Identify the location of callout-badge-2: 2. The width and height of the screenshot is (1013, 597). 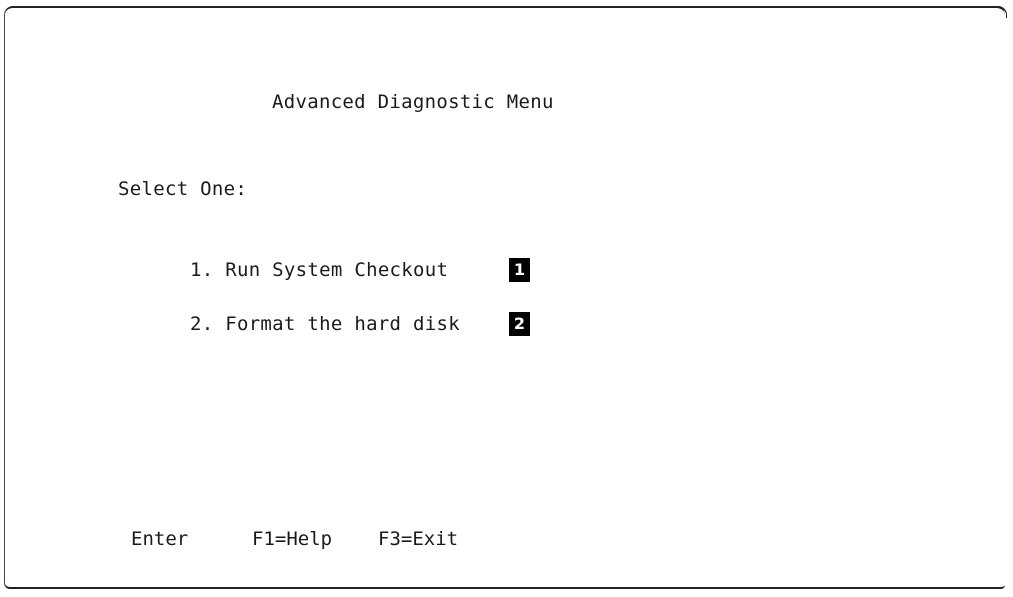
(519, 324).